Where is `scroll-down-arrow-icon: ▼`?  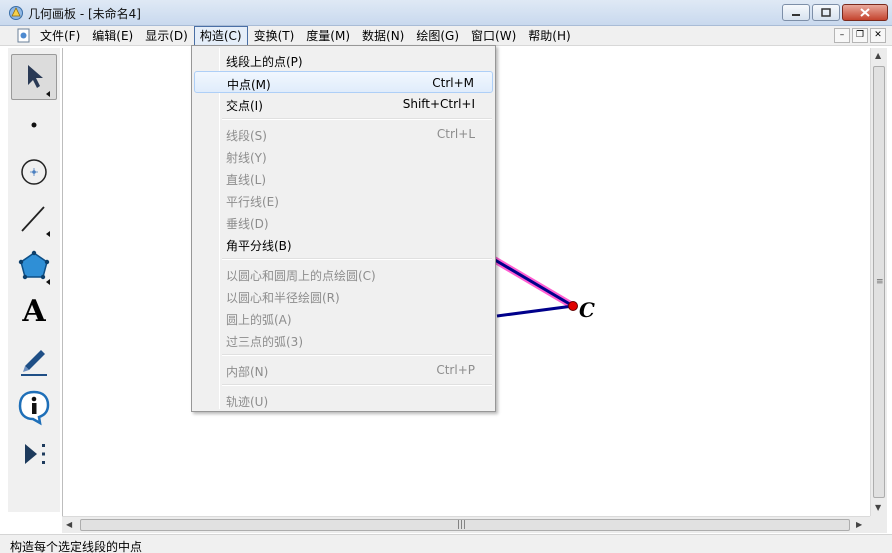 scroll-down-arrow-icon: ▼ is located at coordinates (878, 507).